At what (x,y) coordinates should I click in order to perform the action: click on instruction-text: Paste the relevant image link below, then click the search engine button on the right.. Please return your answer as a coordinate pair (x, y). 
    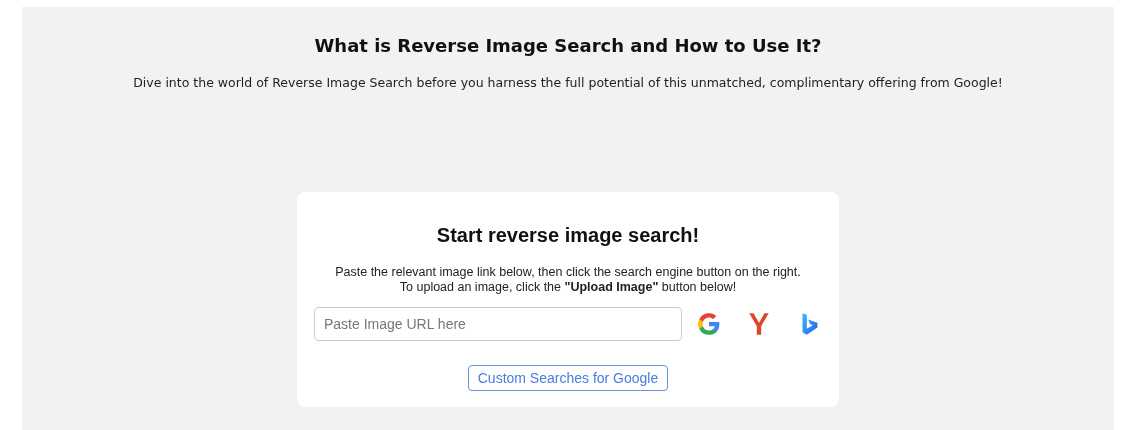
    Looking at the image, I should click on (568, 272).